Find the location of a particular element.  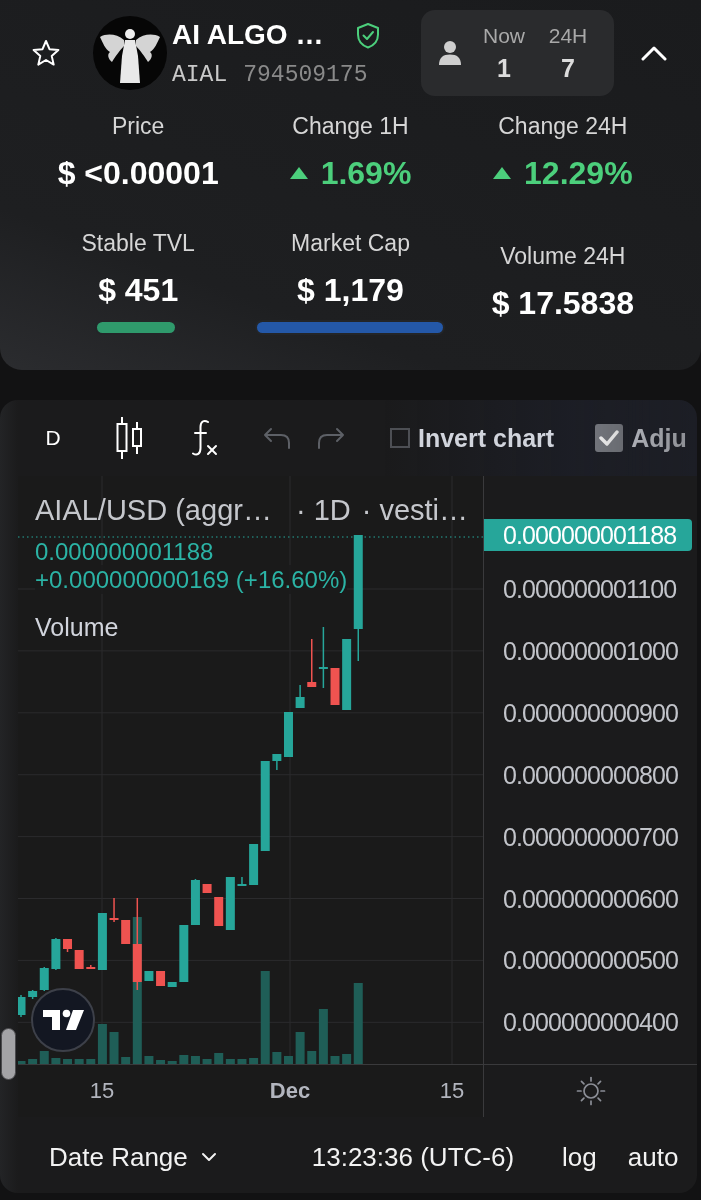

period-label: Now is located at coordinates (504, 36).